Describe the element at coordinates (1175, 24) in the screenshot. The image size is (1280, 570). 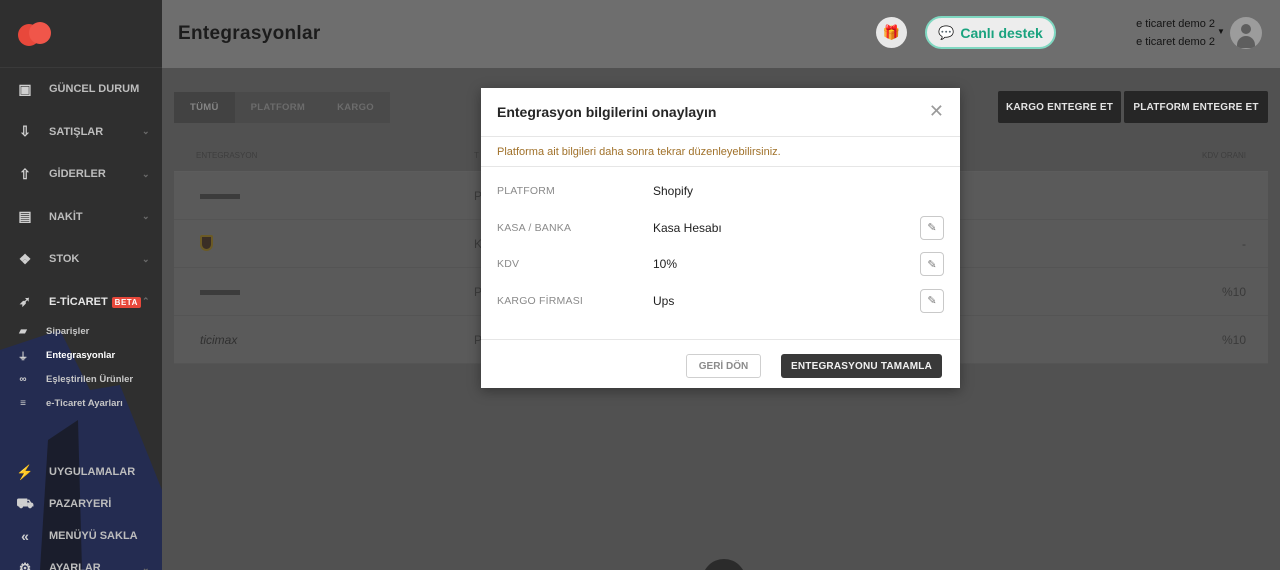
I see `user-name: e ticaret demo 2` at that location.